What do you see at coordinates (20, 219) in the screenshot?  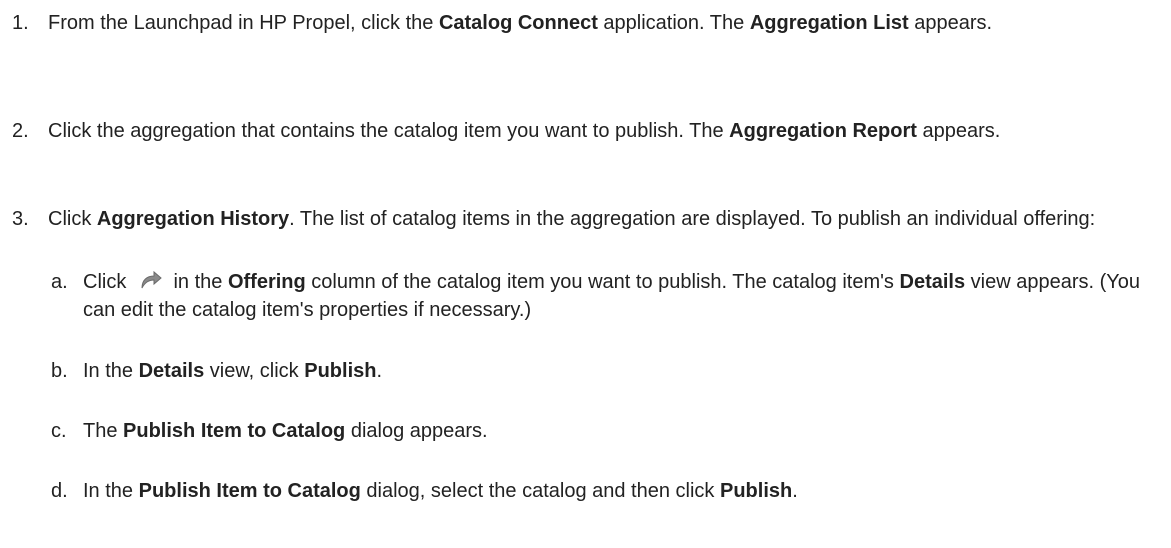 I see `step-number: 3.` at bounding box center [20, 219].